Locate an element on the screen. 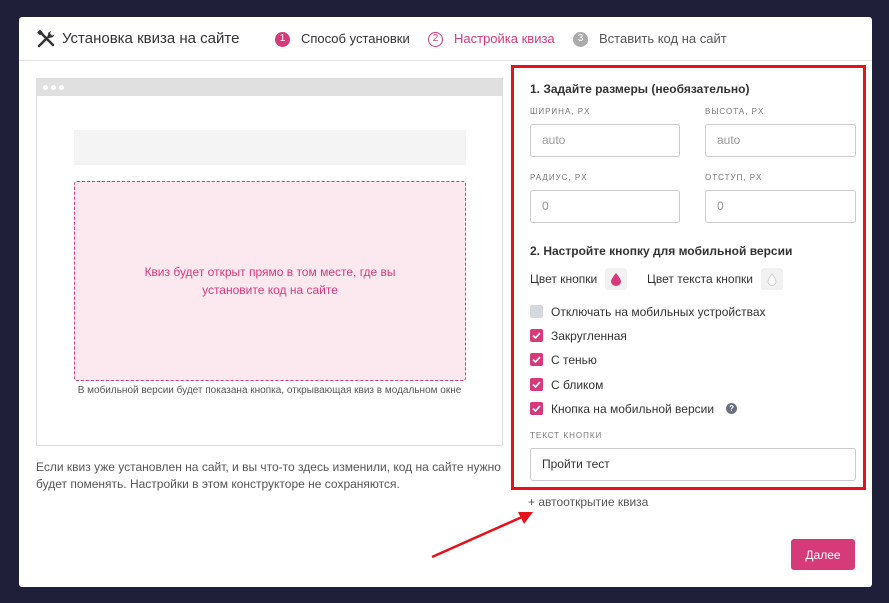 The height and width of the screenshot is (603, 889). size-section-title: 1. Задайте размеры (необязательно) is located at coordinates (640, 89).